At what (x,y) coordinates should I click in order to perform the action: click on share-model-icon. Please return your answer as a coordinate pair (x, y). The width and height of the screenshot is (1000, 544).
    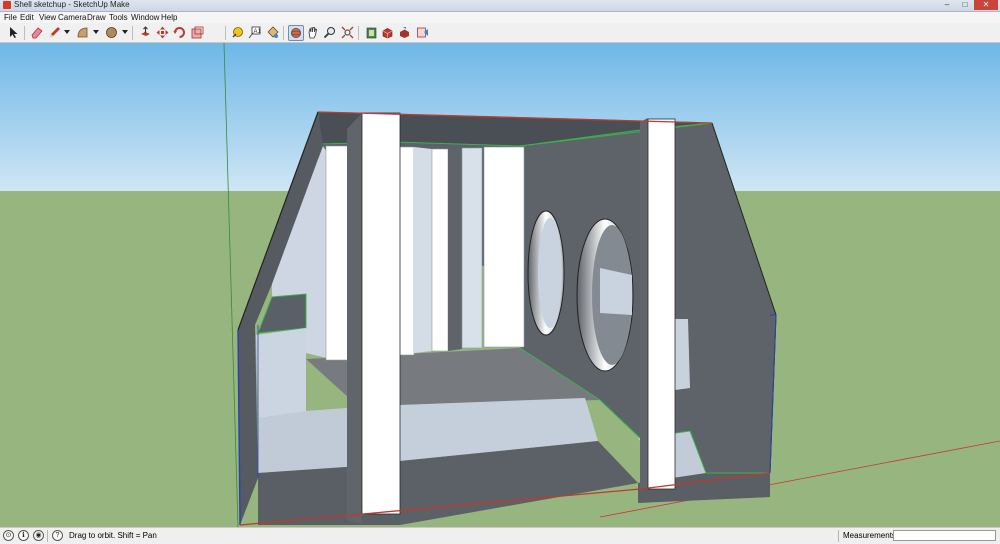
    Looking at the image, I should click on (404, 32).